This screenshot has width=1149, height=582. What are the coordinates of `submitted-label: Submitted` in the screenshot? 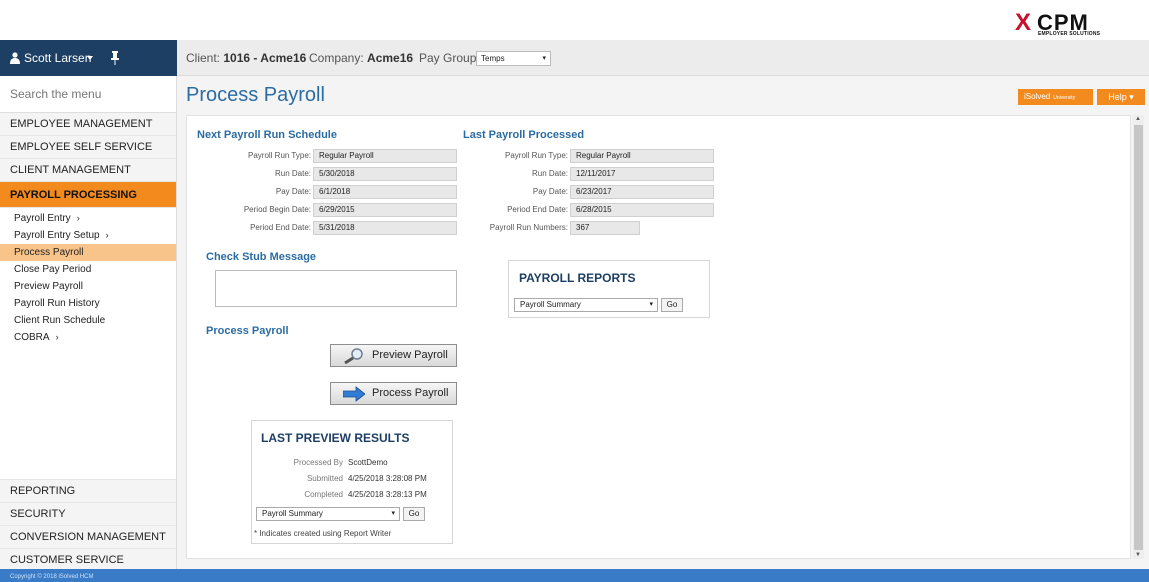 It's located at (324, 478).